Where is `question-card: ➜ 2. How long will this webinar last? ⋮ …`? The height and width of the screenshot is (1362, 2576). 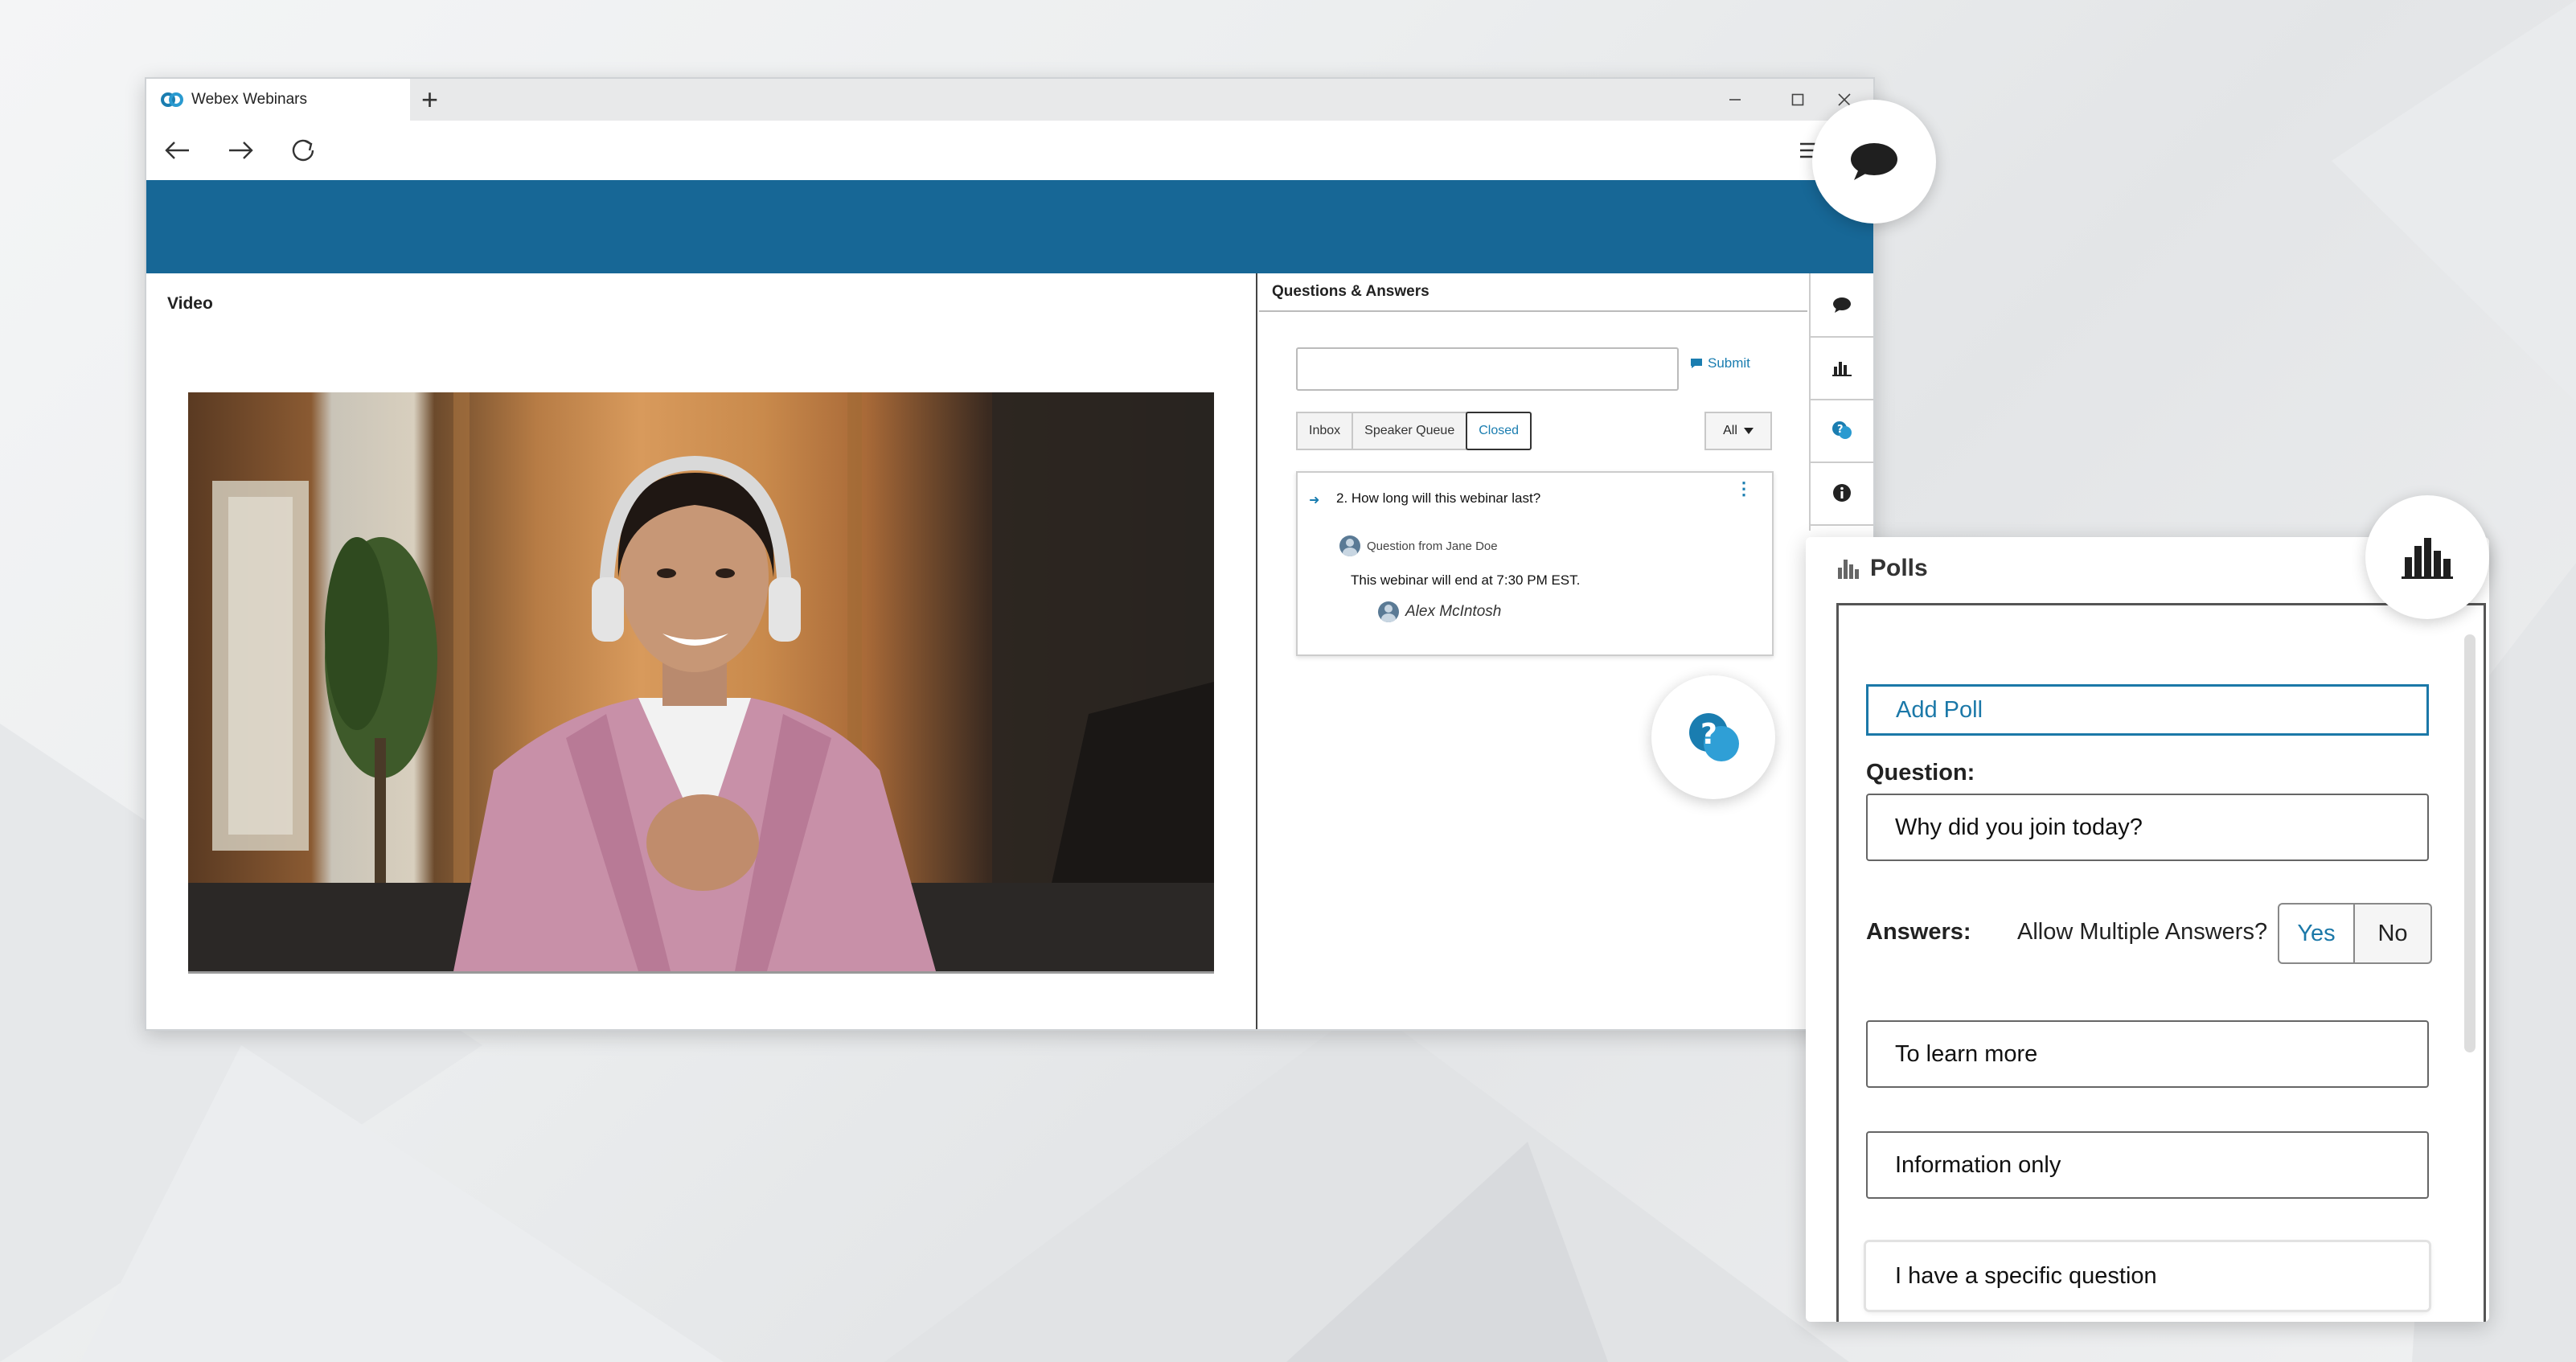
question-card: ➜ 2. How long will this webinar last? ⋮ … is located at coordinates (1535, 563).